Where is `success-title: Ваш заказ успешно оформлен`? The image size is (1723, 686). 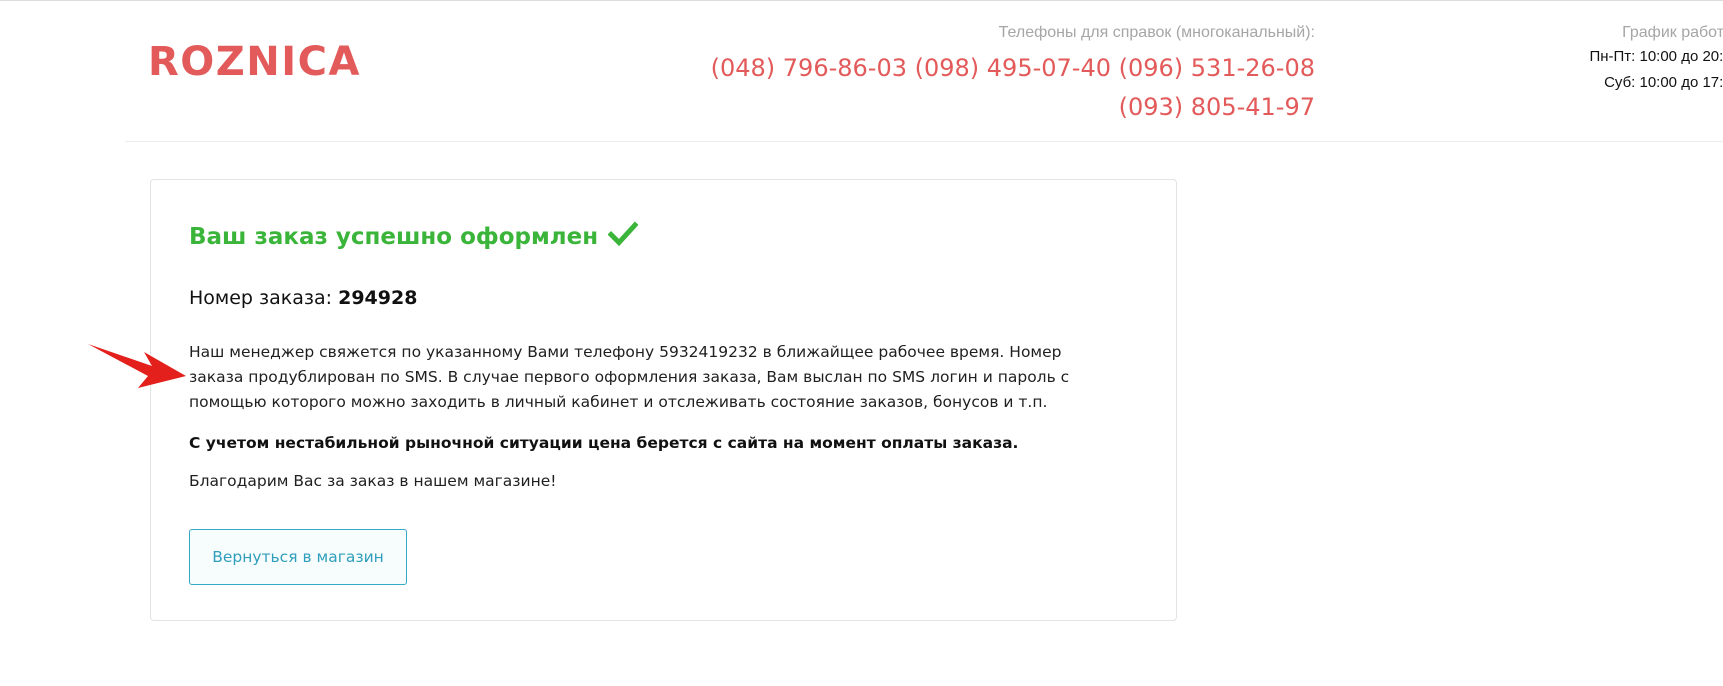
success-title: Ваш заказ успешно оформлен is located at coordinates (414, 237).